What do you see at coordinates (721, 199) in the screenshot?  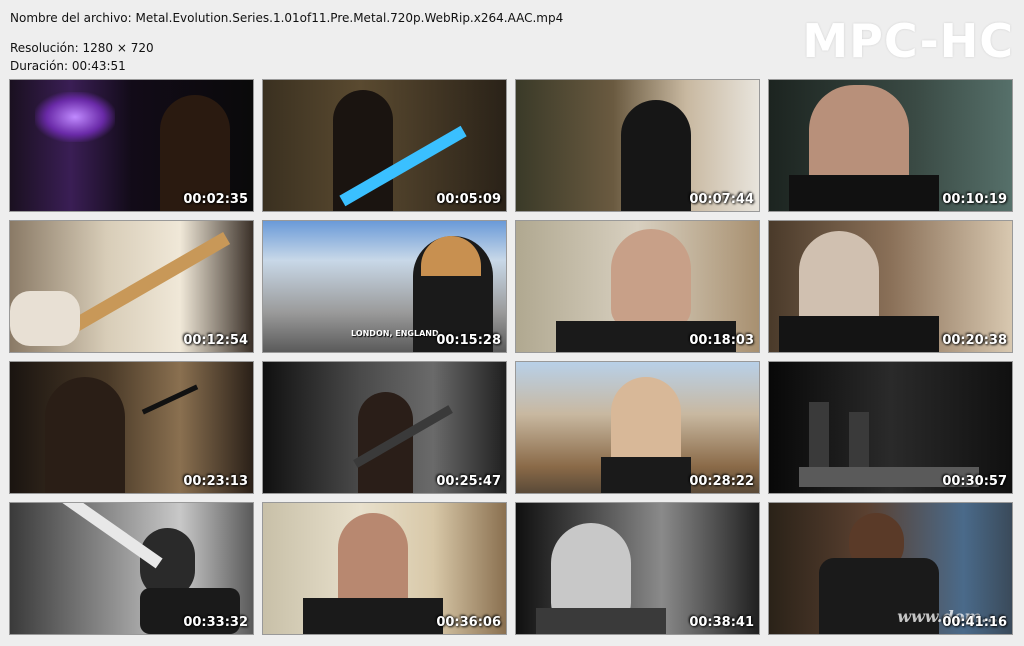 I see `timestamp: 00:07:44` at bounding box center [721, 199].